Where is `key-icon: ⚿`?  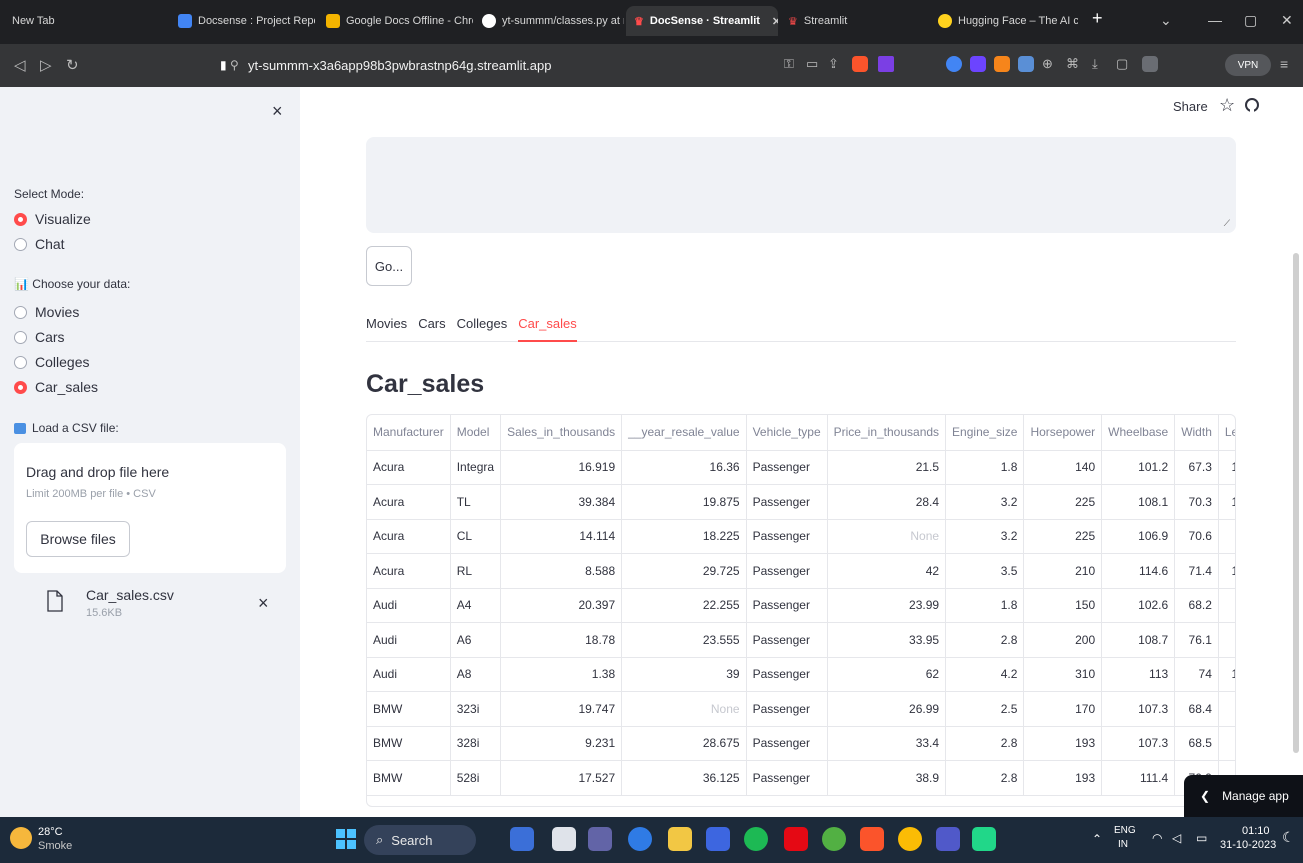 key-icon: ⚿ is located at coordinates (789, 64).